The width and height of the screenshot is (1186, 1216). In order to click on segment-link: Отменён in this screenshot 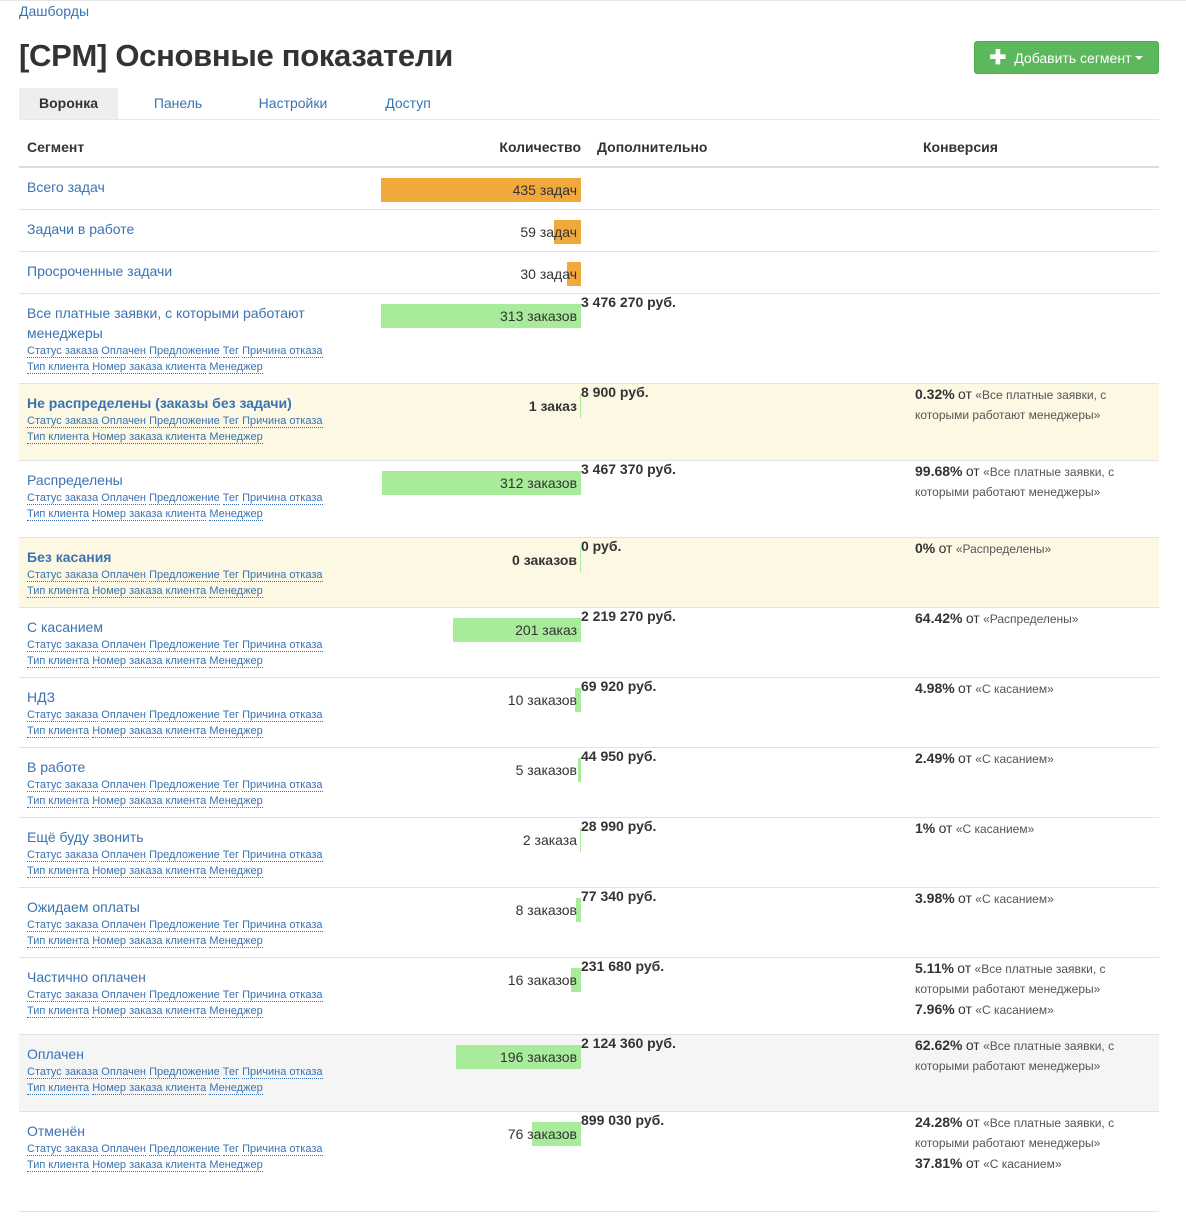, I will do `click(196, 1131)`.